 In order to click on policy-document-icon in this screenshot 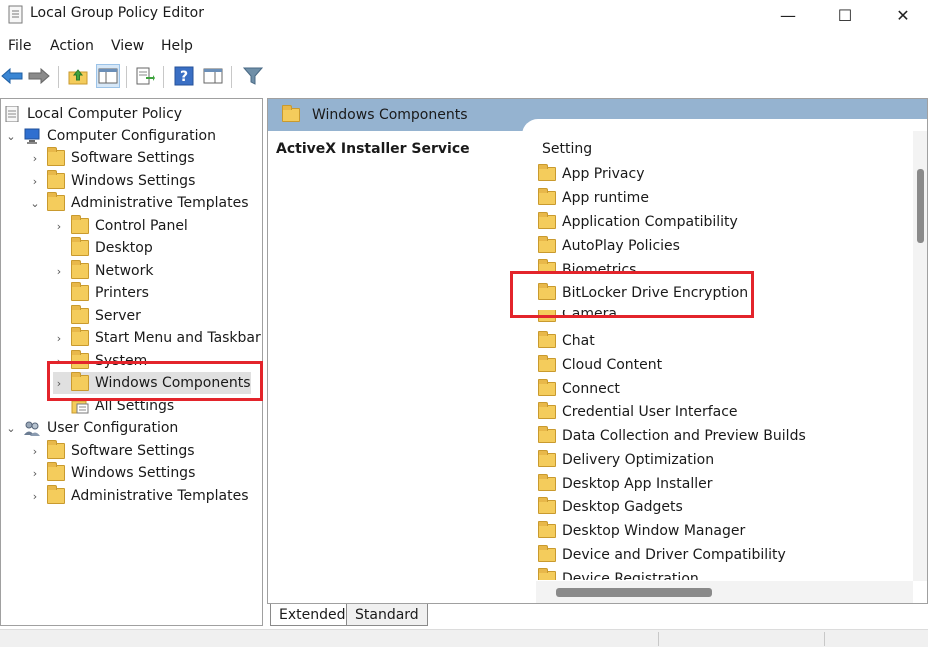, I will do `click(12, 114)`.